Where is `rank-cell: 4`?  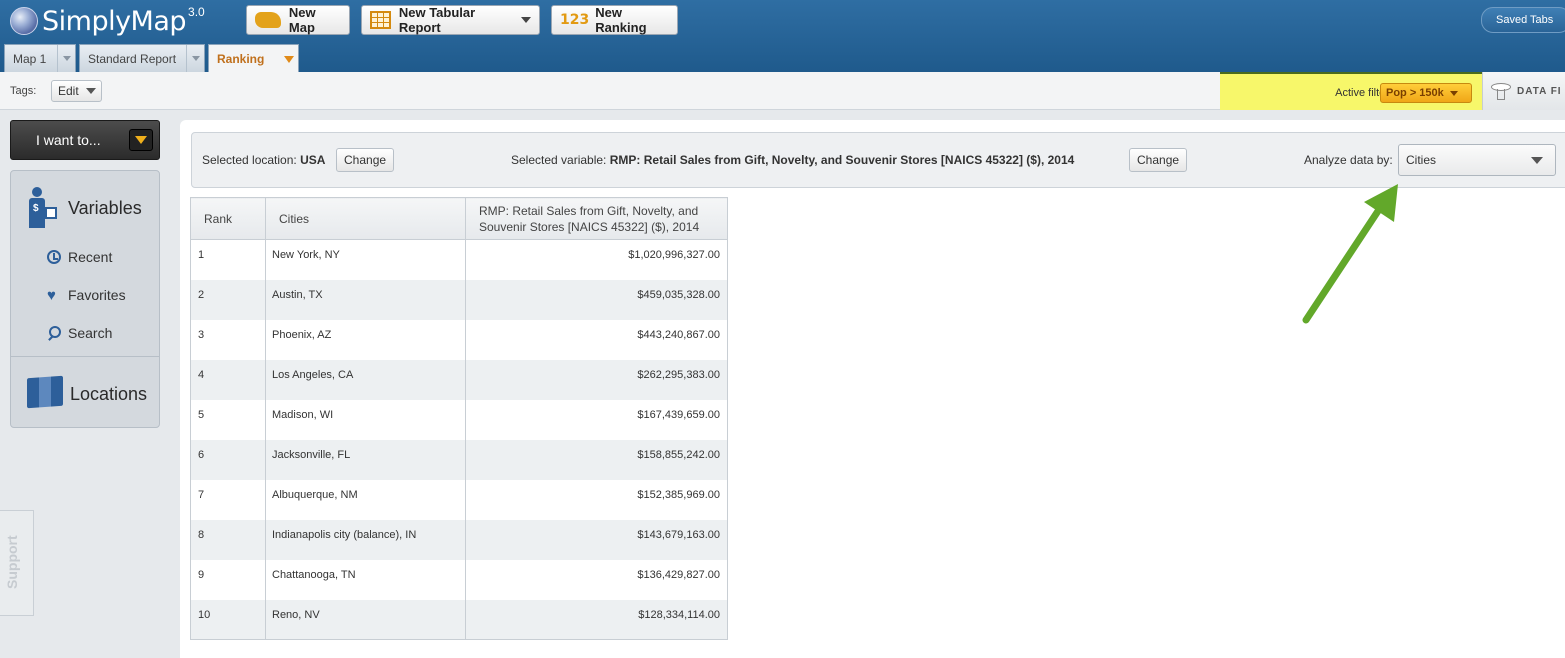
rank-cell: 4 is located at coordinates (228, 379).